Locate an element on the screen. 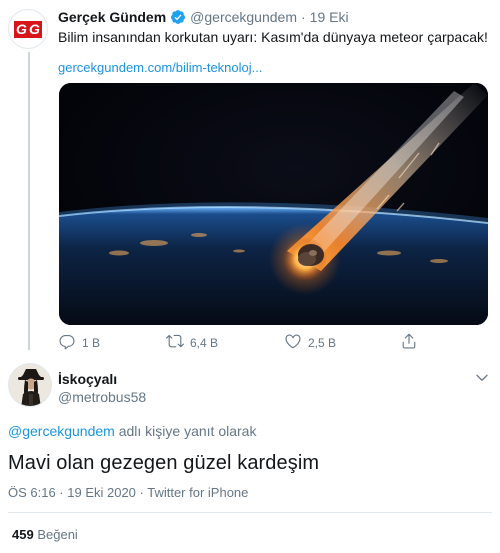 The image size is (500, 553). likes-summary: 459 Beğeni is located at coordinates (45, 535).